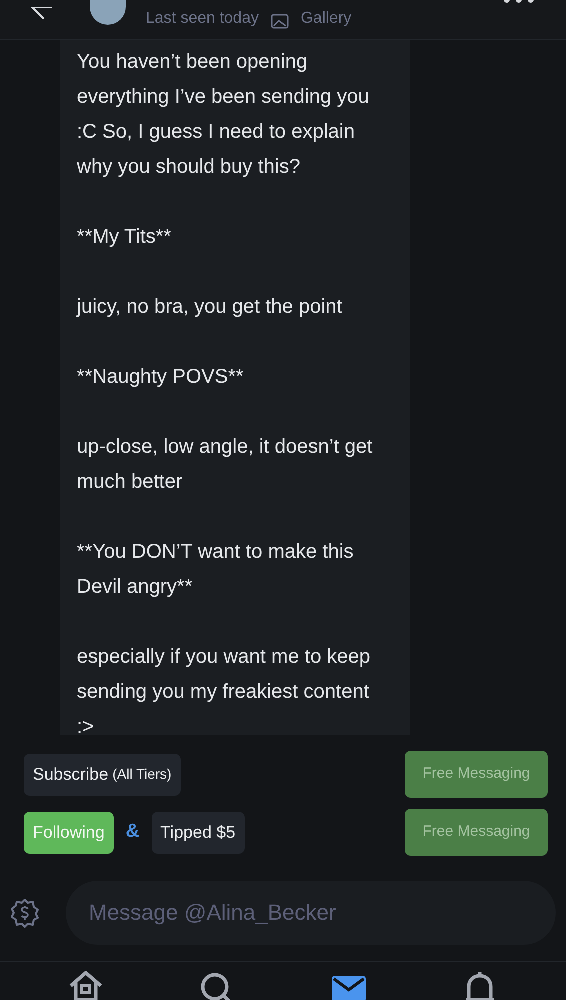  I want to click on message-paragraph: especially if you want me to keep sending you my freakiest content :>, so click(224, 690).